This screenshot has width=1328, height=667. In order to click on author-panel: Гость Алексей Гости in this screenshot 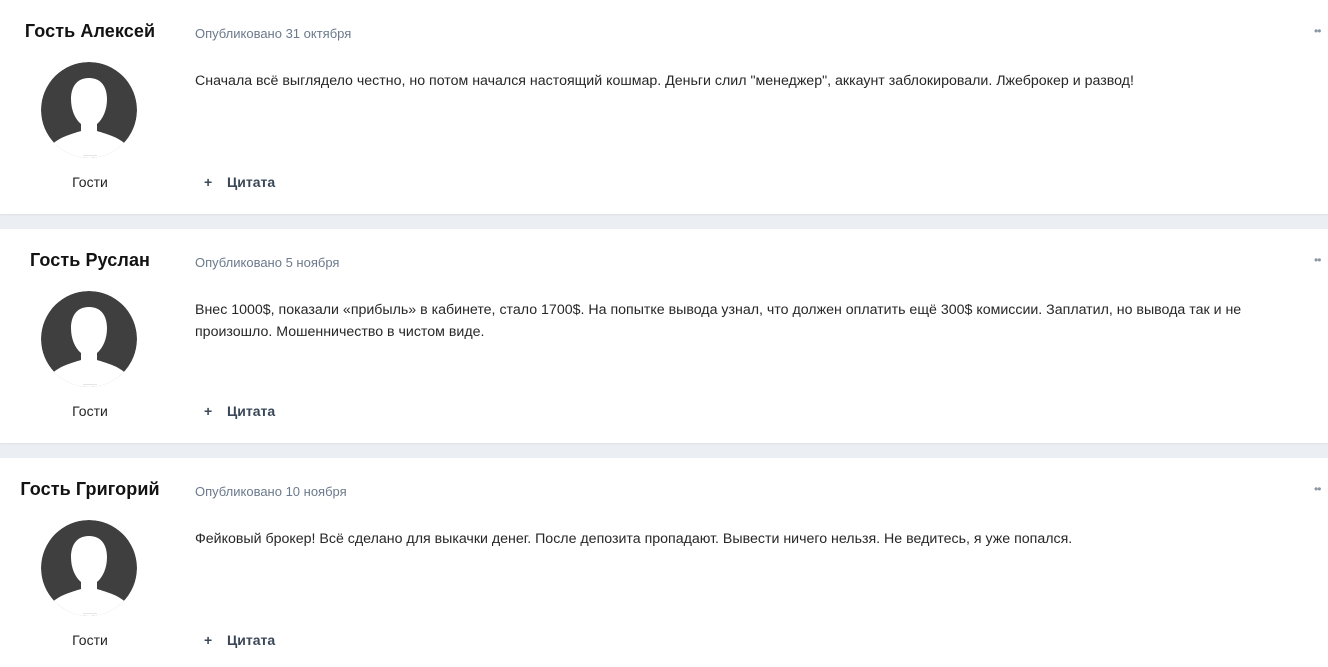, I will do `click(90, 107)`.